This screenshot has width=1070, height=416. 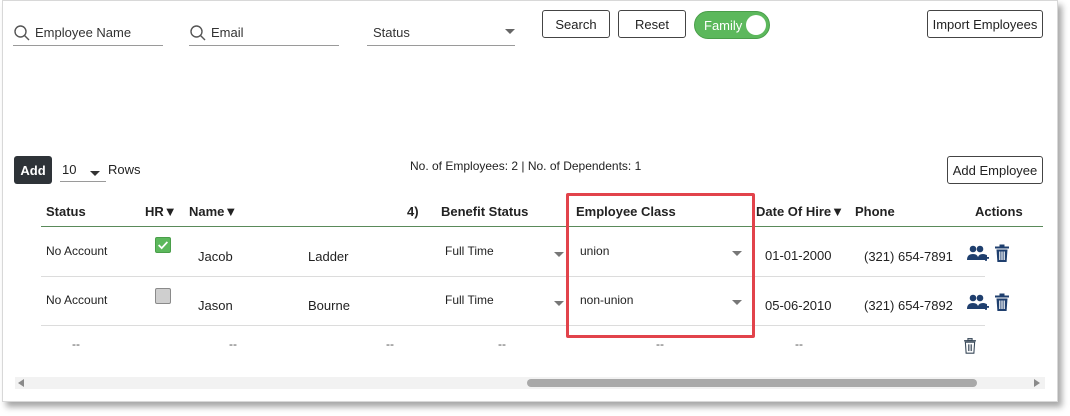 What do you see at coordinates (215, 305) in the screenshot?
I see `first-name-cell: Jason` at bounding box center [215, 305].